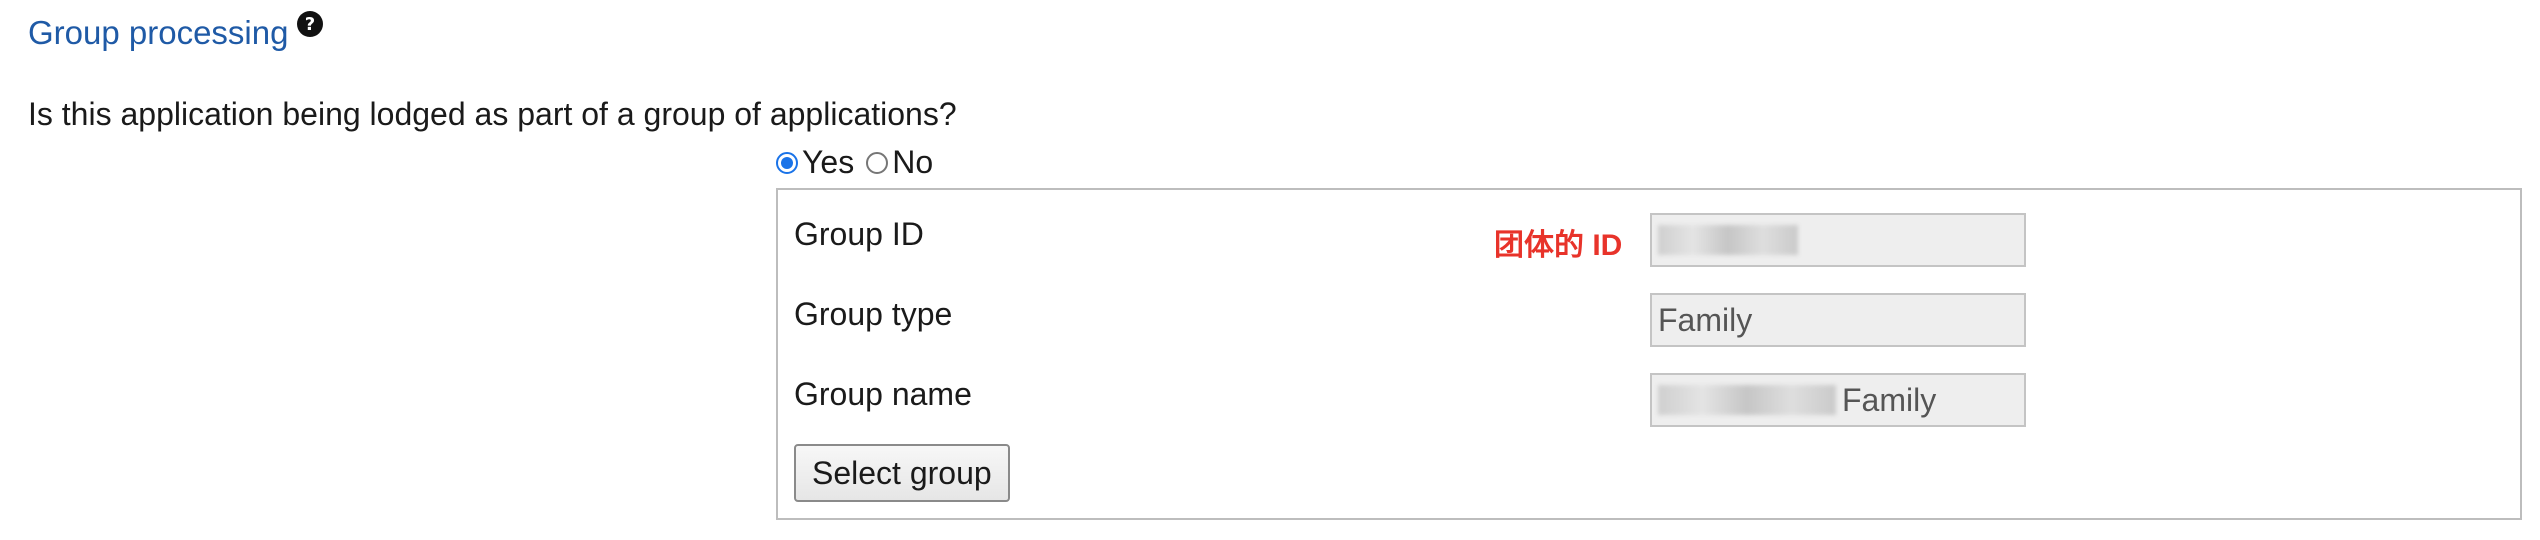  I want to click on radio-yes-label: Yes, so click(828, 162).